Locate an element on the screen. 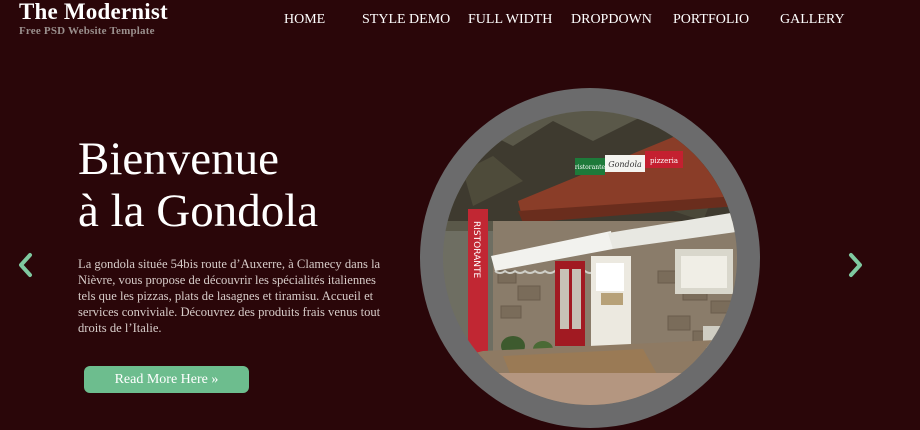 The width and height of the screenshot is (920, 430). chevron-left-icon is located at coordinates (25, 265).